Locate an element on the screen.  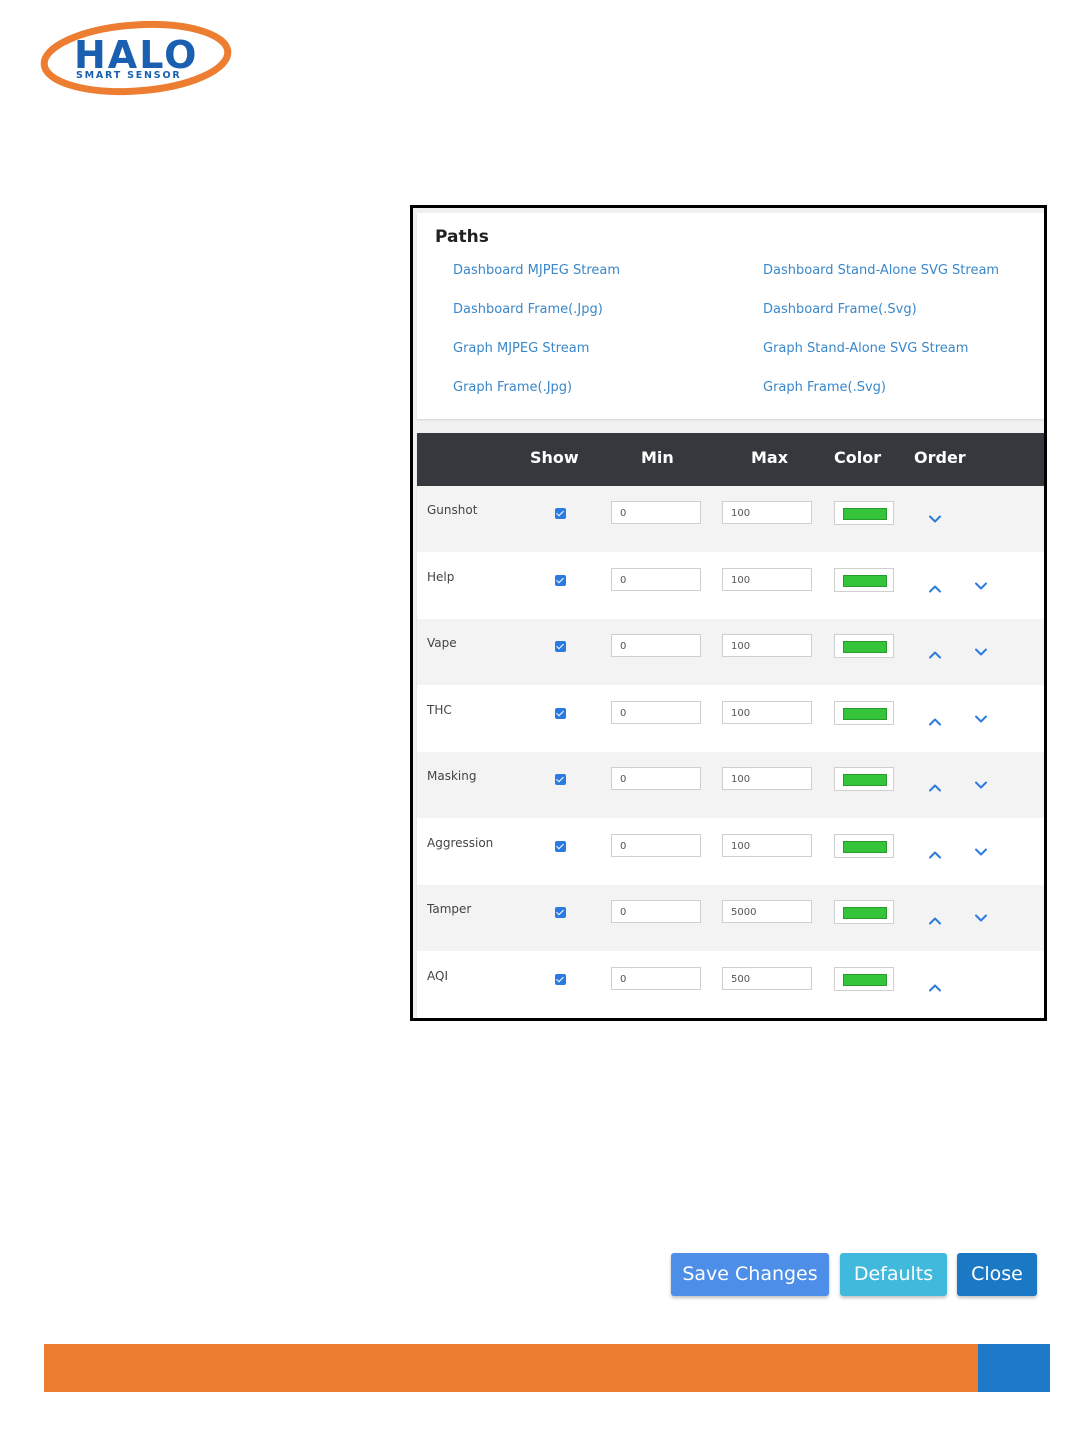
sensor-name: Aggression is located at coordinates (460, 842).